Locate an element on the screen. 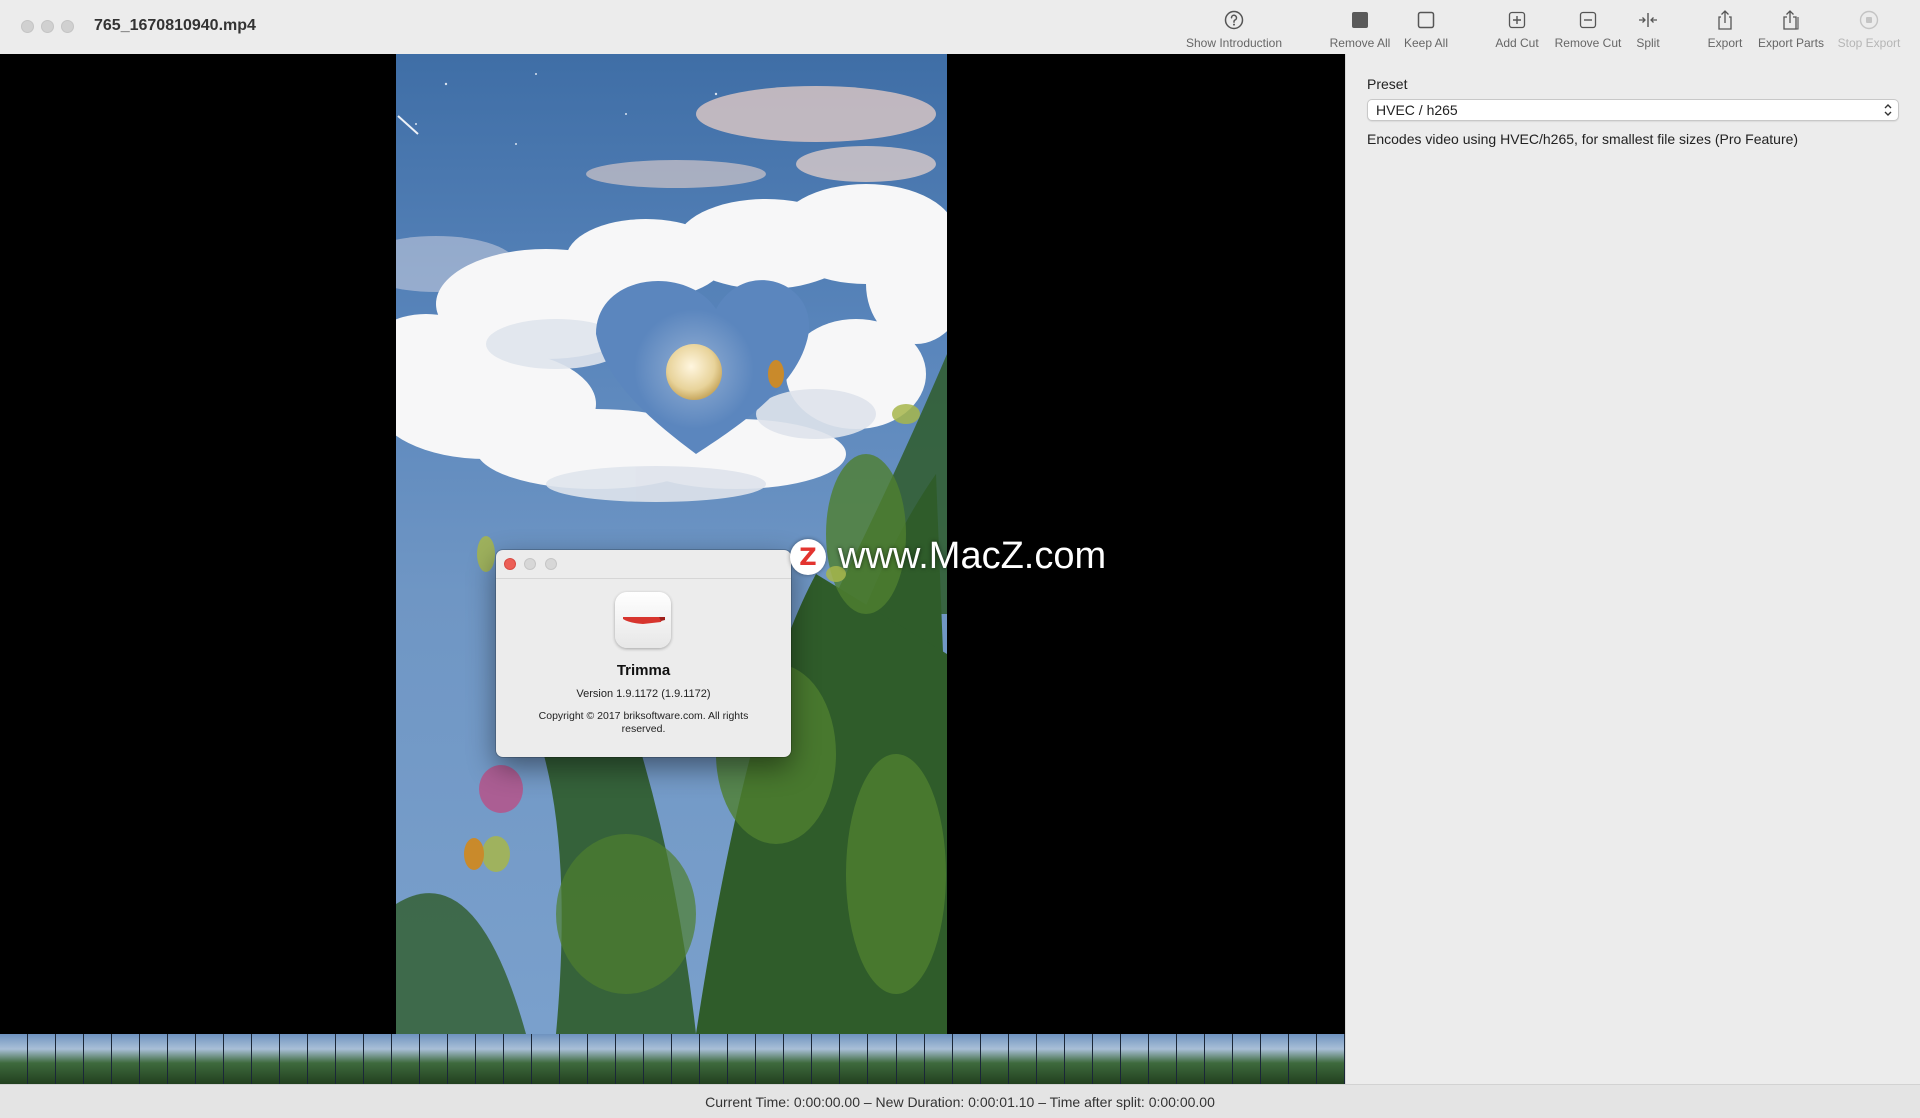  about-zoom-button is located at coordinates (551, 564).